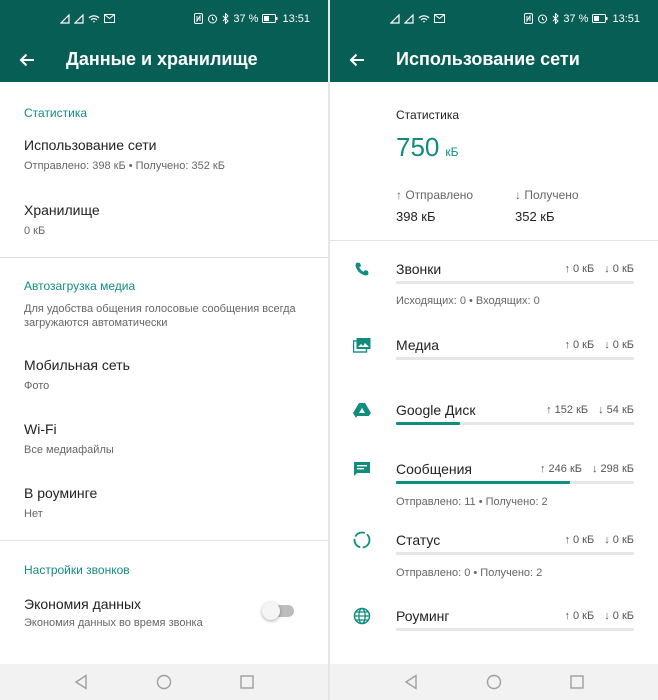  What do you see at coordinates (535, 216) in the screenshot?
I see `received-value: 352 кБ` at bounding box center [535, 216].